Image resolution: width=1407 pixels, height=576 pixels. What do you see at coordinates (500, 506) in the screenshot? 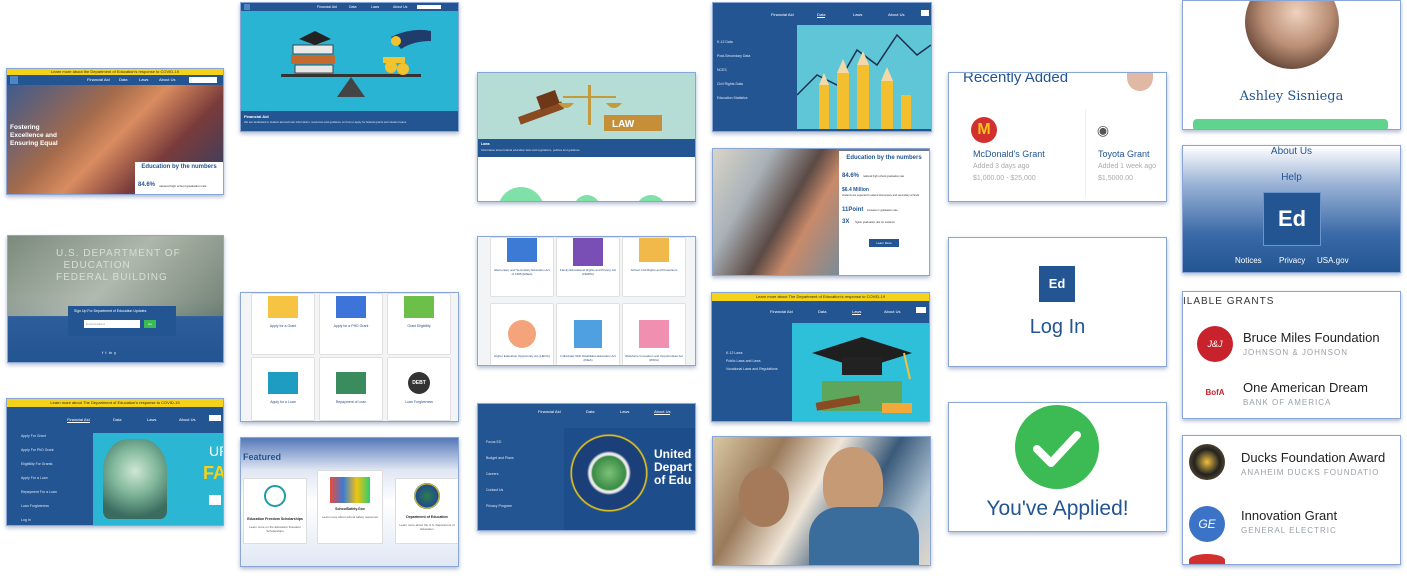
I see `sidebar-item: Privacy Program` at bounding box center [500, 506].